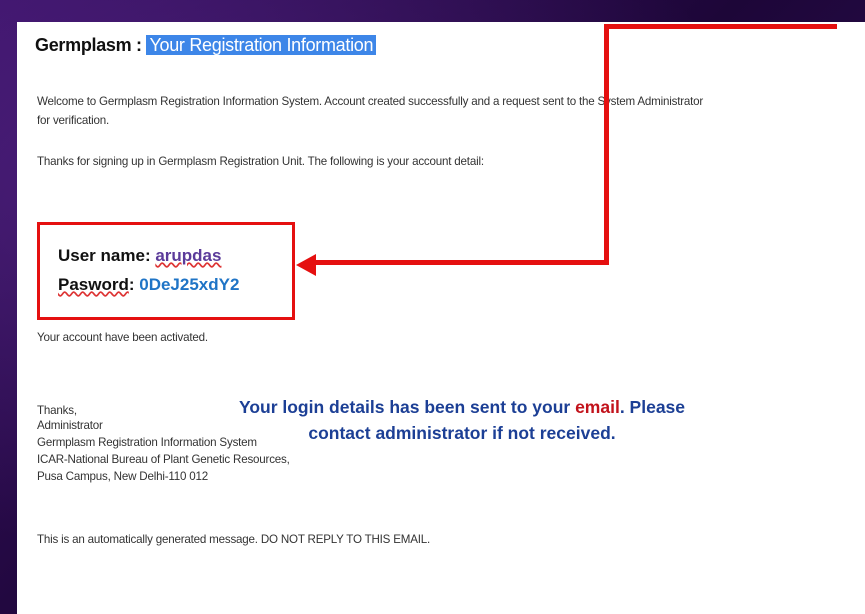 The width and height of the screenshot is (865, 614). Describe the element at coordinates (189, 284) in the screenshot. I see `password-value: 0DeJ25xdY2` at that location.